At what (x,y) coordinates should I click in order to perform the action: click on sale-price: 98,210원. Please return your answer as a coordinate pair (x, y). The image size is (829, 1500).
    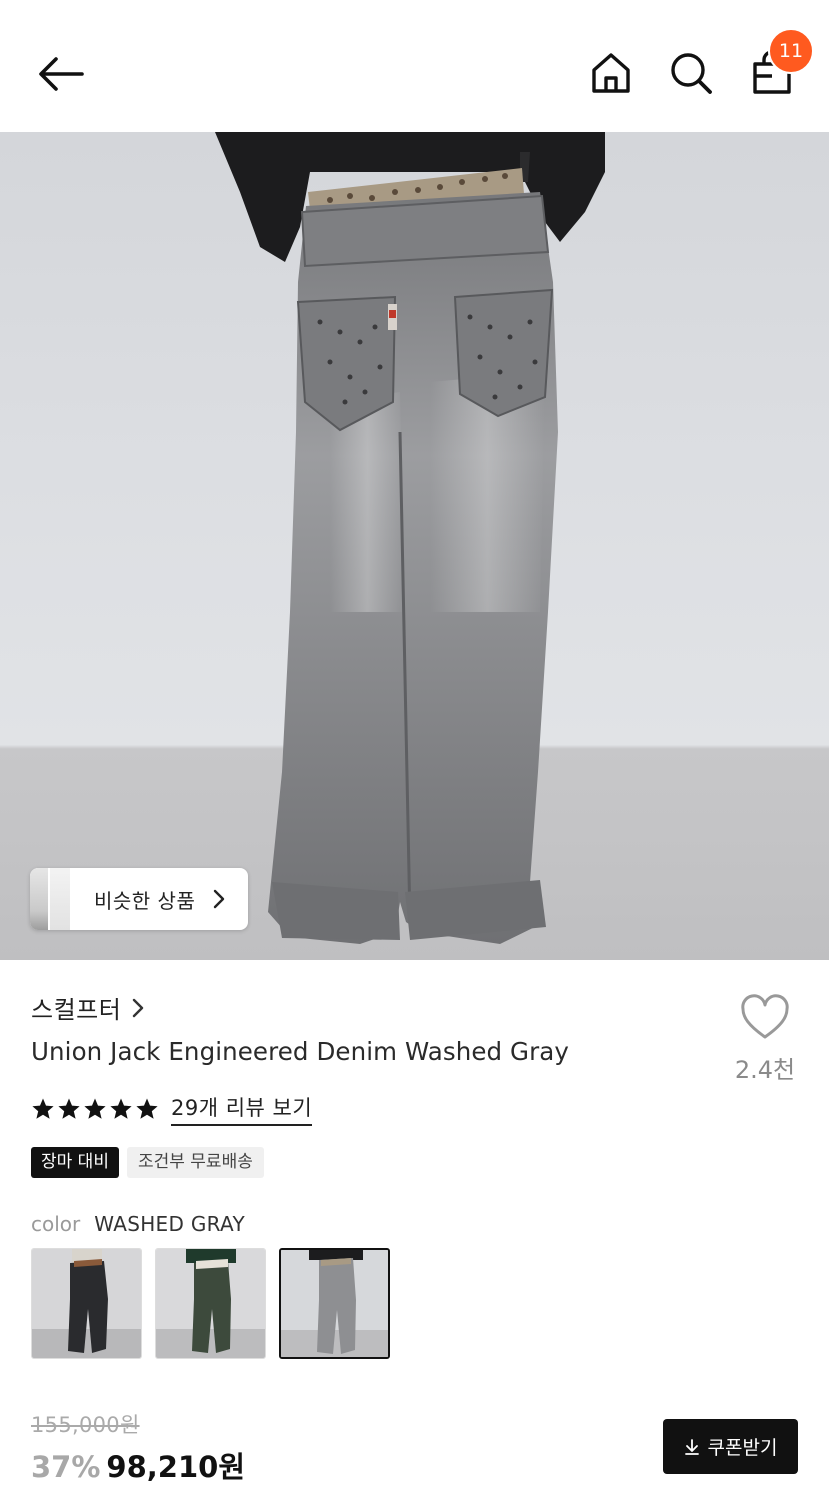
    Looking at the image, I should click on (176, 1467).